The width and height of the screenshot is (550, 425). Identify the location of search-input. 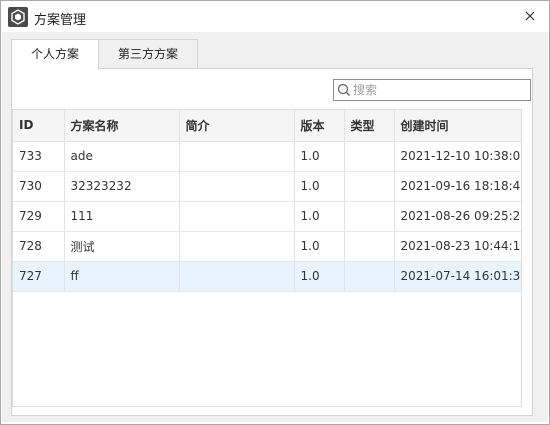
(438, 90).